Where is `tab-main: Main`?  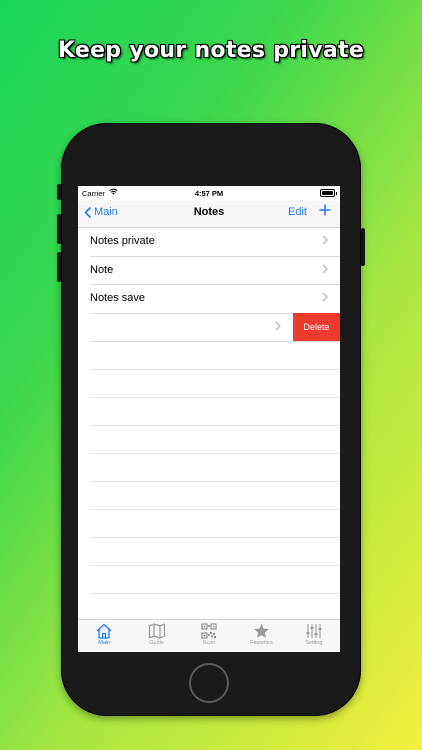 tab-main: Main is located at coordinates (104, 636).